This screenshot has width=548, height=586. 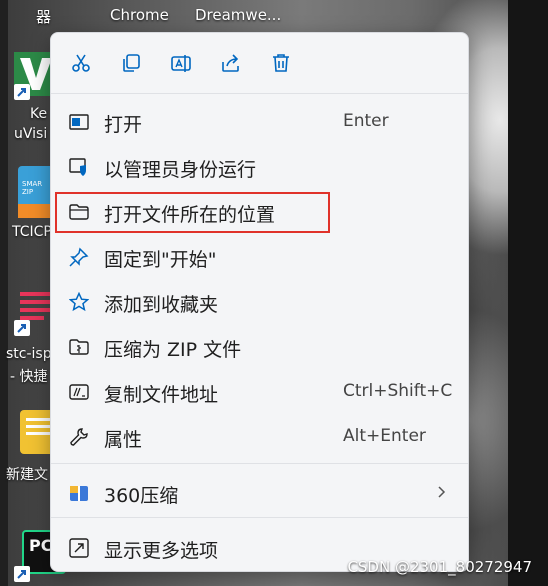 I want to click on desktop-edge-right, so click(x=528, y=293).